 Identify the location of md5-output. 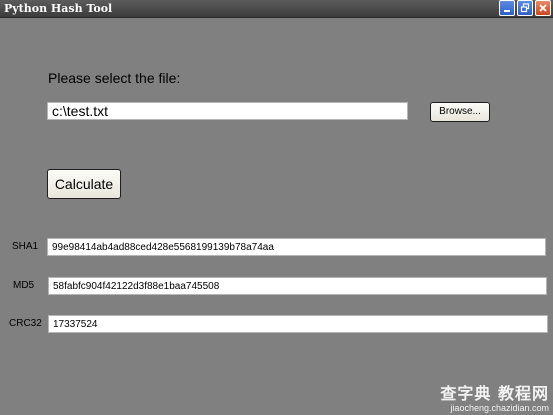
(297, 286).